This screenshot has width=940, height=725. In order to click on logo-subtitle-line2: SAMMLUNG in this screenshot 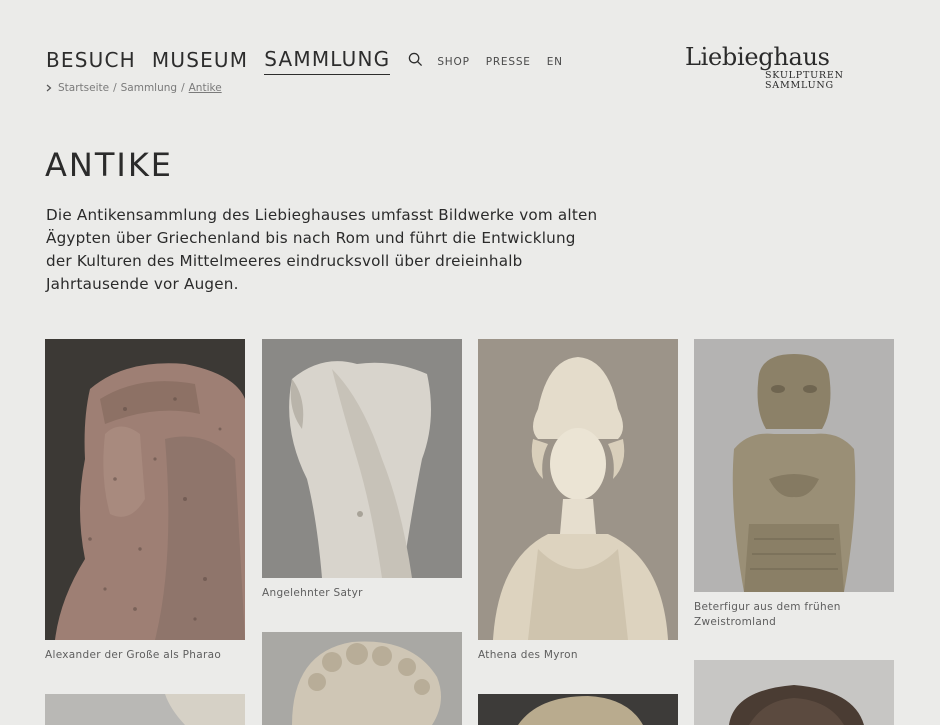, I will do `click(799, 85)`.